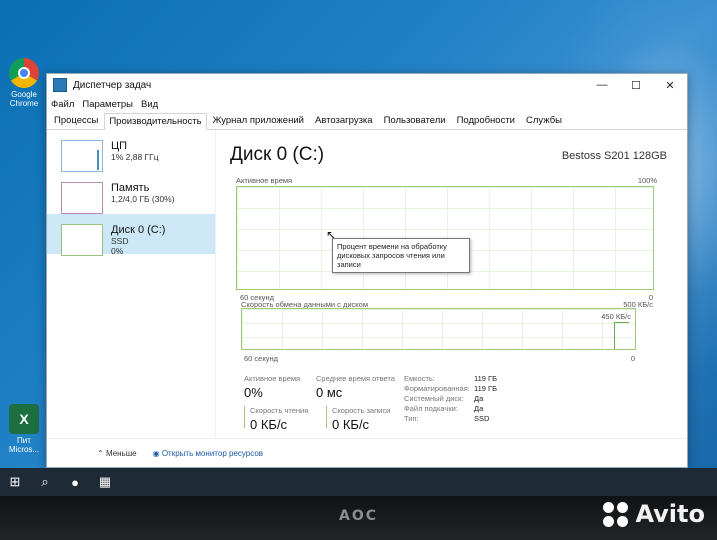 The image size is (717, 540). I want to click on chrome-icon, so click(24, 73).